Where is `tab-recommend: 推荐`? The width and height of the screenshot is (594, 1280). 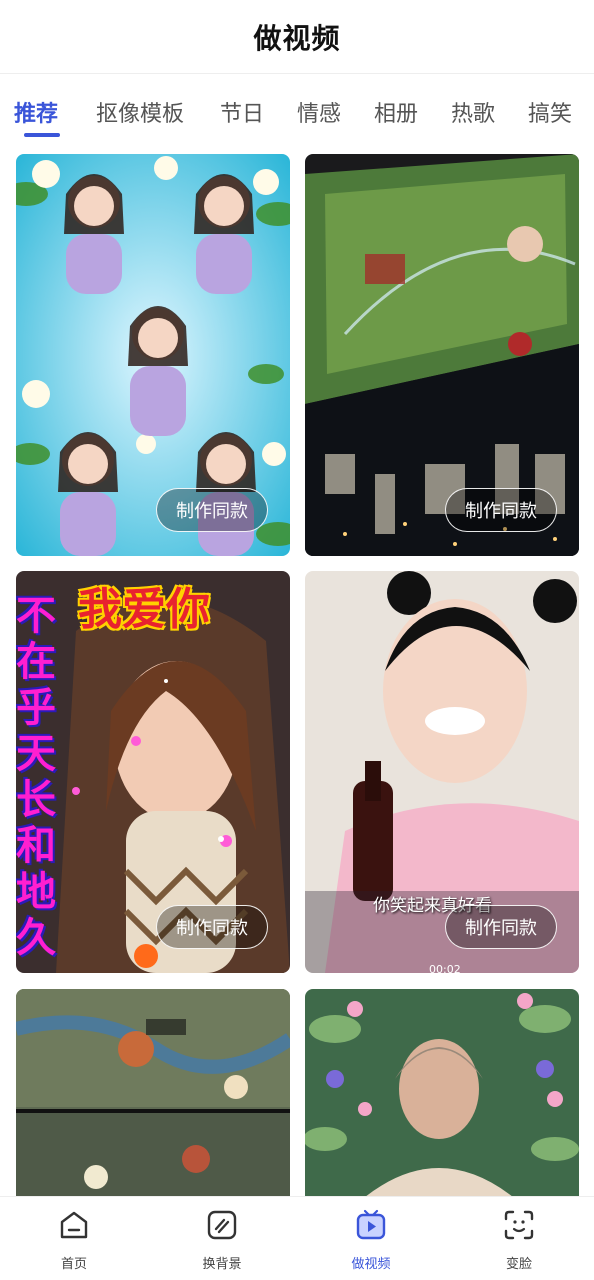 tab-recommend: 推荐 is located at coordinates (36, 112).